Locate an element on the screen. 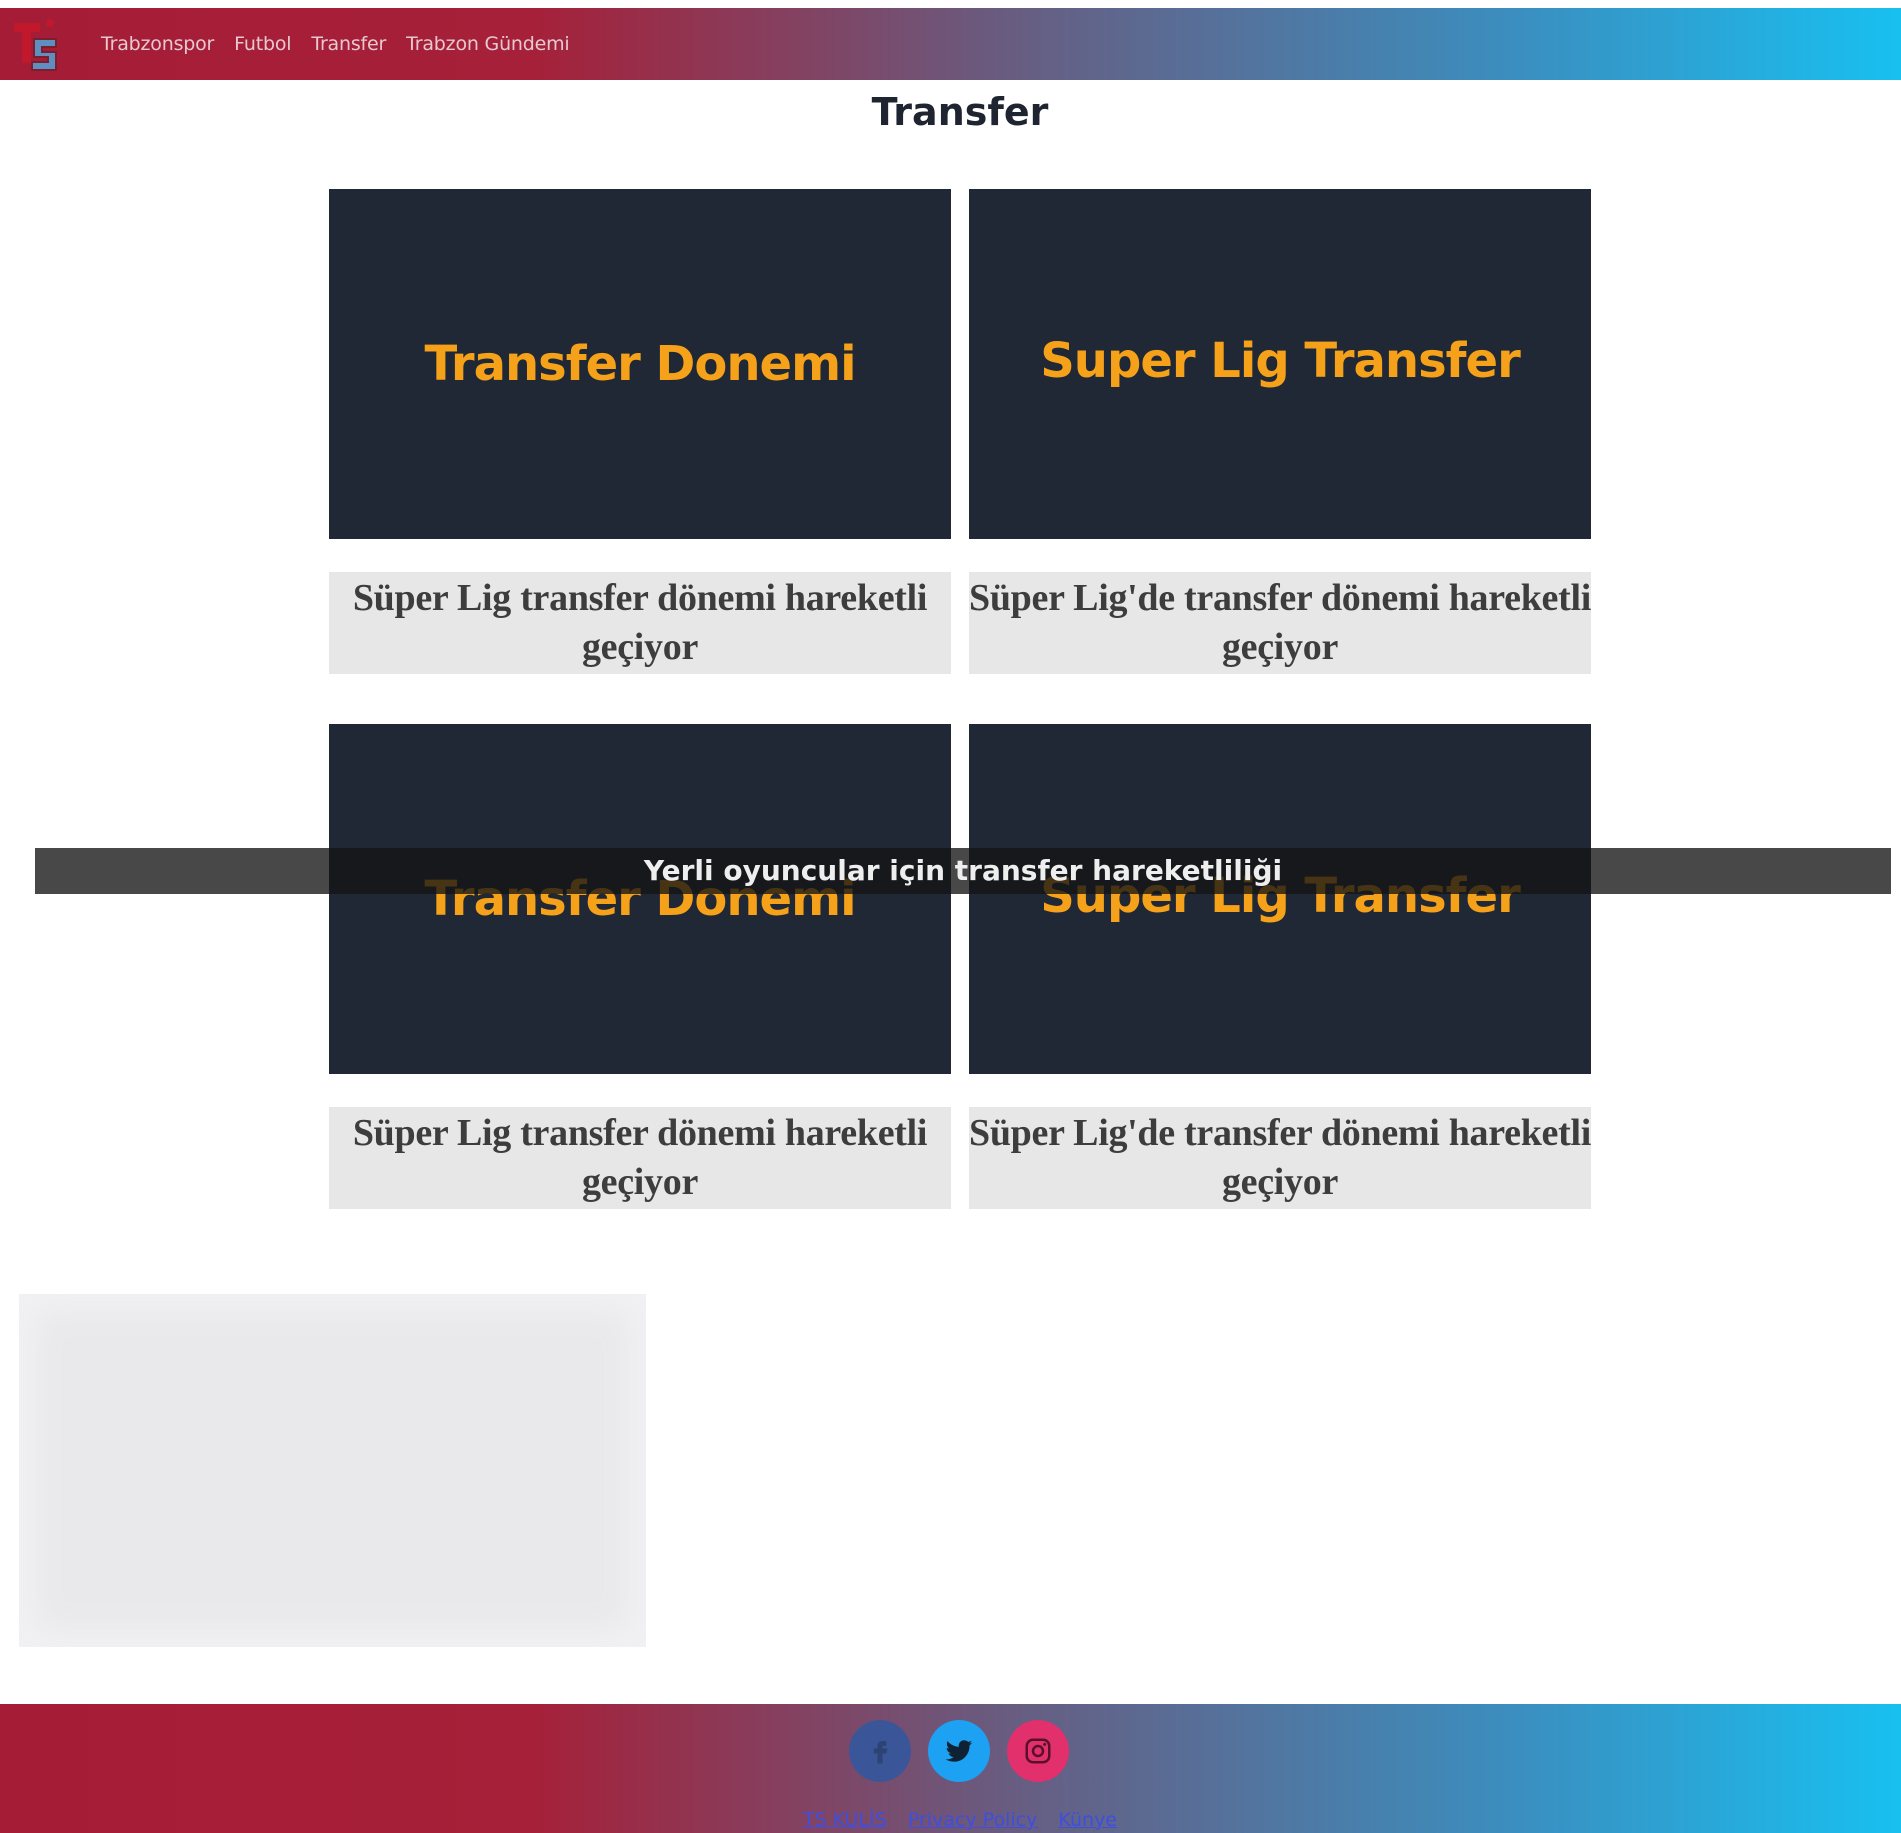 Image resolution: width=1901 pixels, height=1833 pixels. twitter-button is located at coordinates (959, 1751).